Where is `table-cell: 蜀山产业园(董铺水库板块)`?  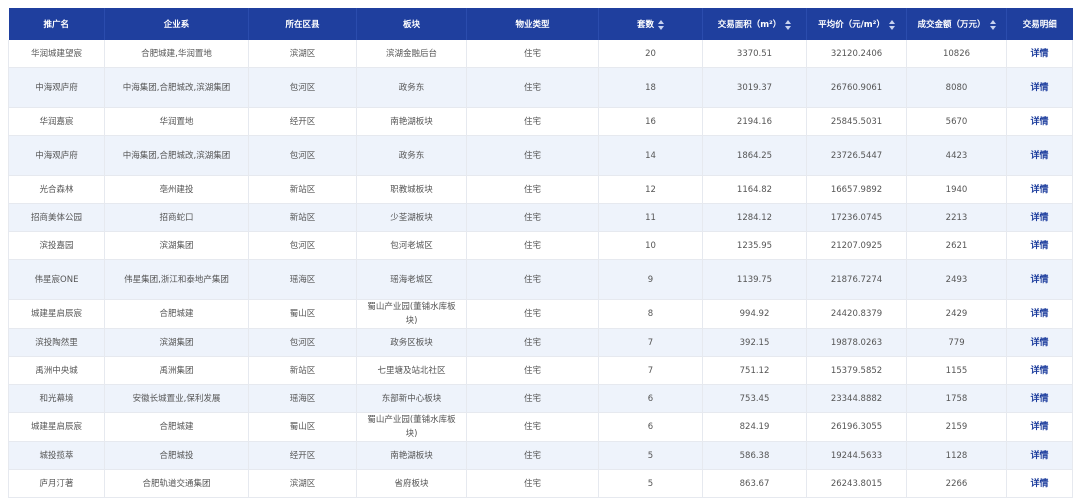 table-cell: 蜀山产业园(董铺水库板块) is located at coordinates (411, 427).